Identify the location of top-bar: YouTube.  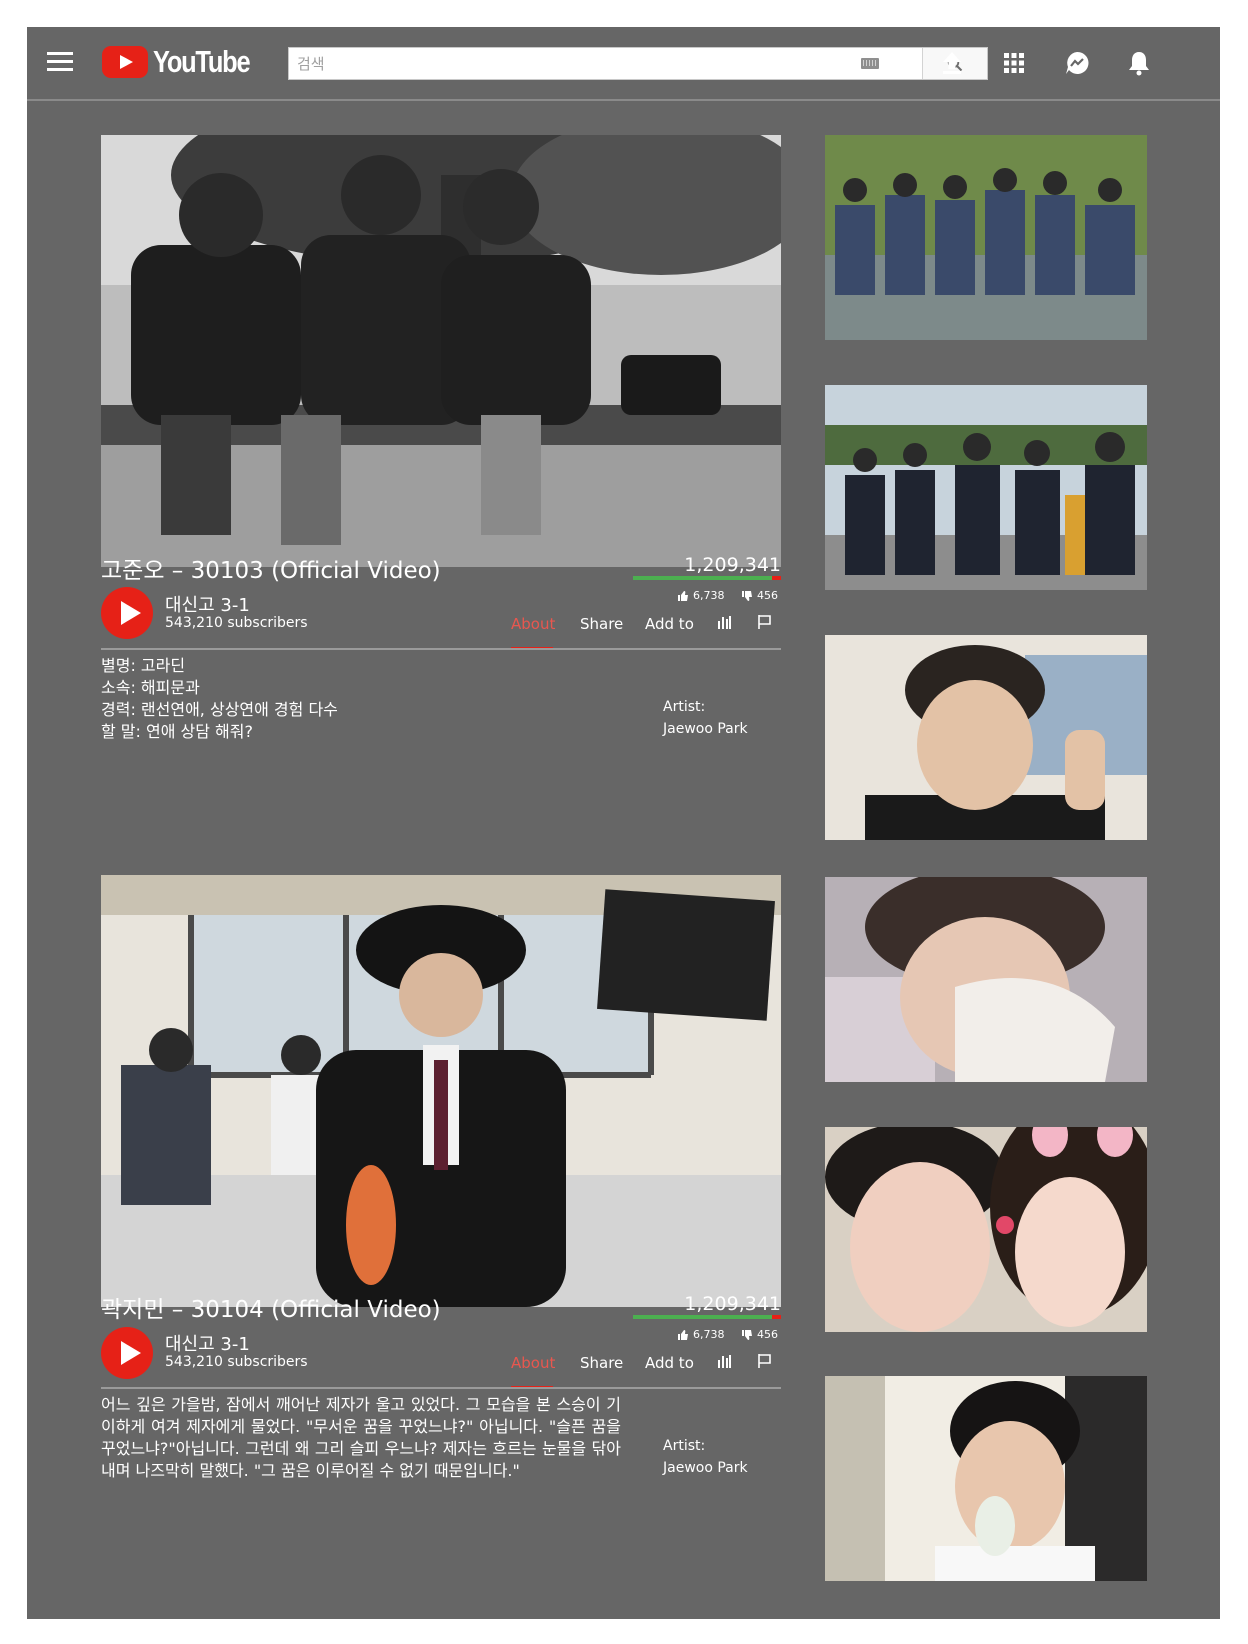
(623, 64).